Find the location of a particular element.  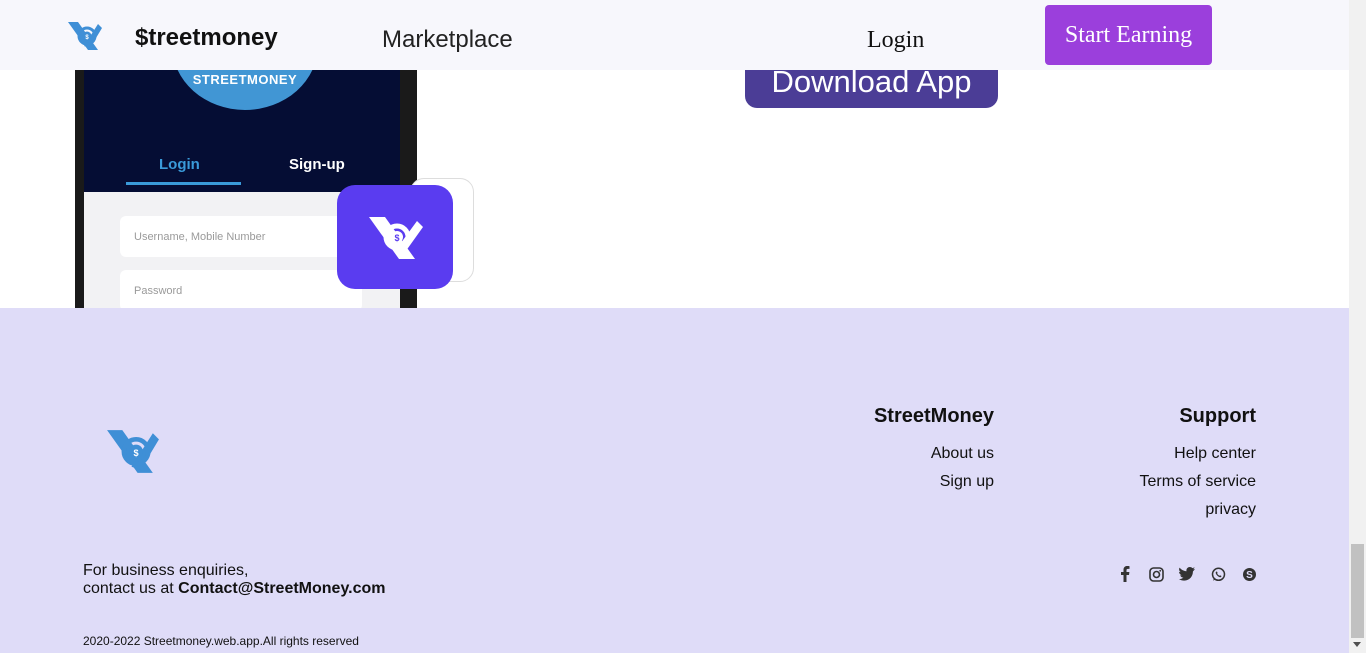

phone-username-field: Username, Mobile Number is located at coordinates (241, 236).